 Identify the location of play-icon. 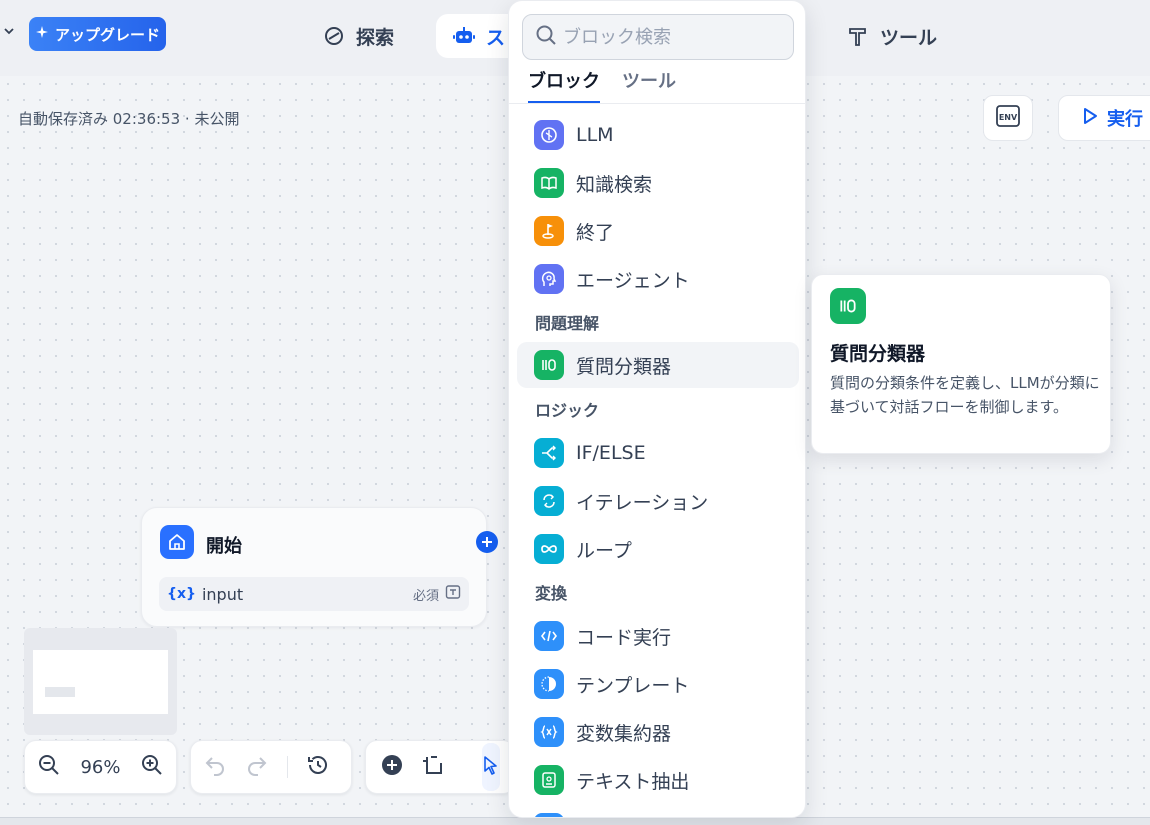
(1090, 118).